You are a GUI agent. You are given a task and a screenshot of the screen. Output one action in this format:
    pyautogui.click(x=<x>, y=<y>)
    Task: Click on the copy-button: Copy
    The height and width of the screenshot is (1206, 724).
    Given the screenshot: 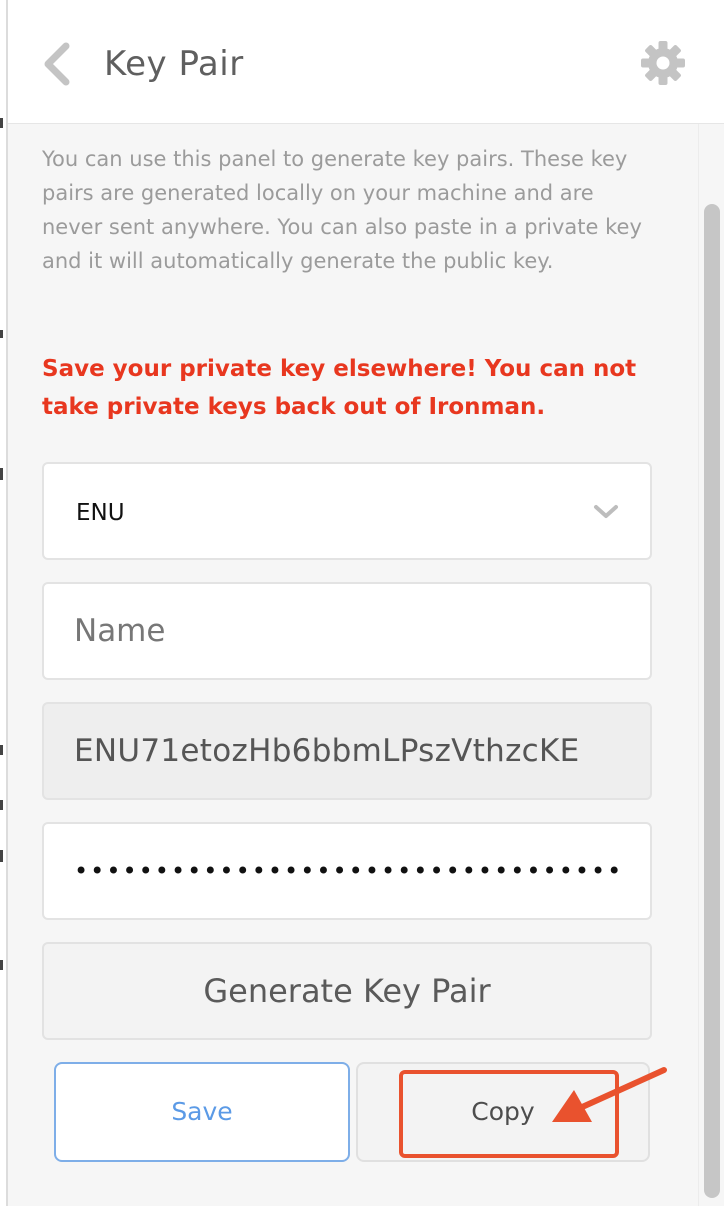 What is the action you would take?
    pyautogui.click(x=503, y=1112)
    